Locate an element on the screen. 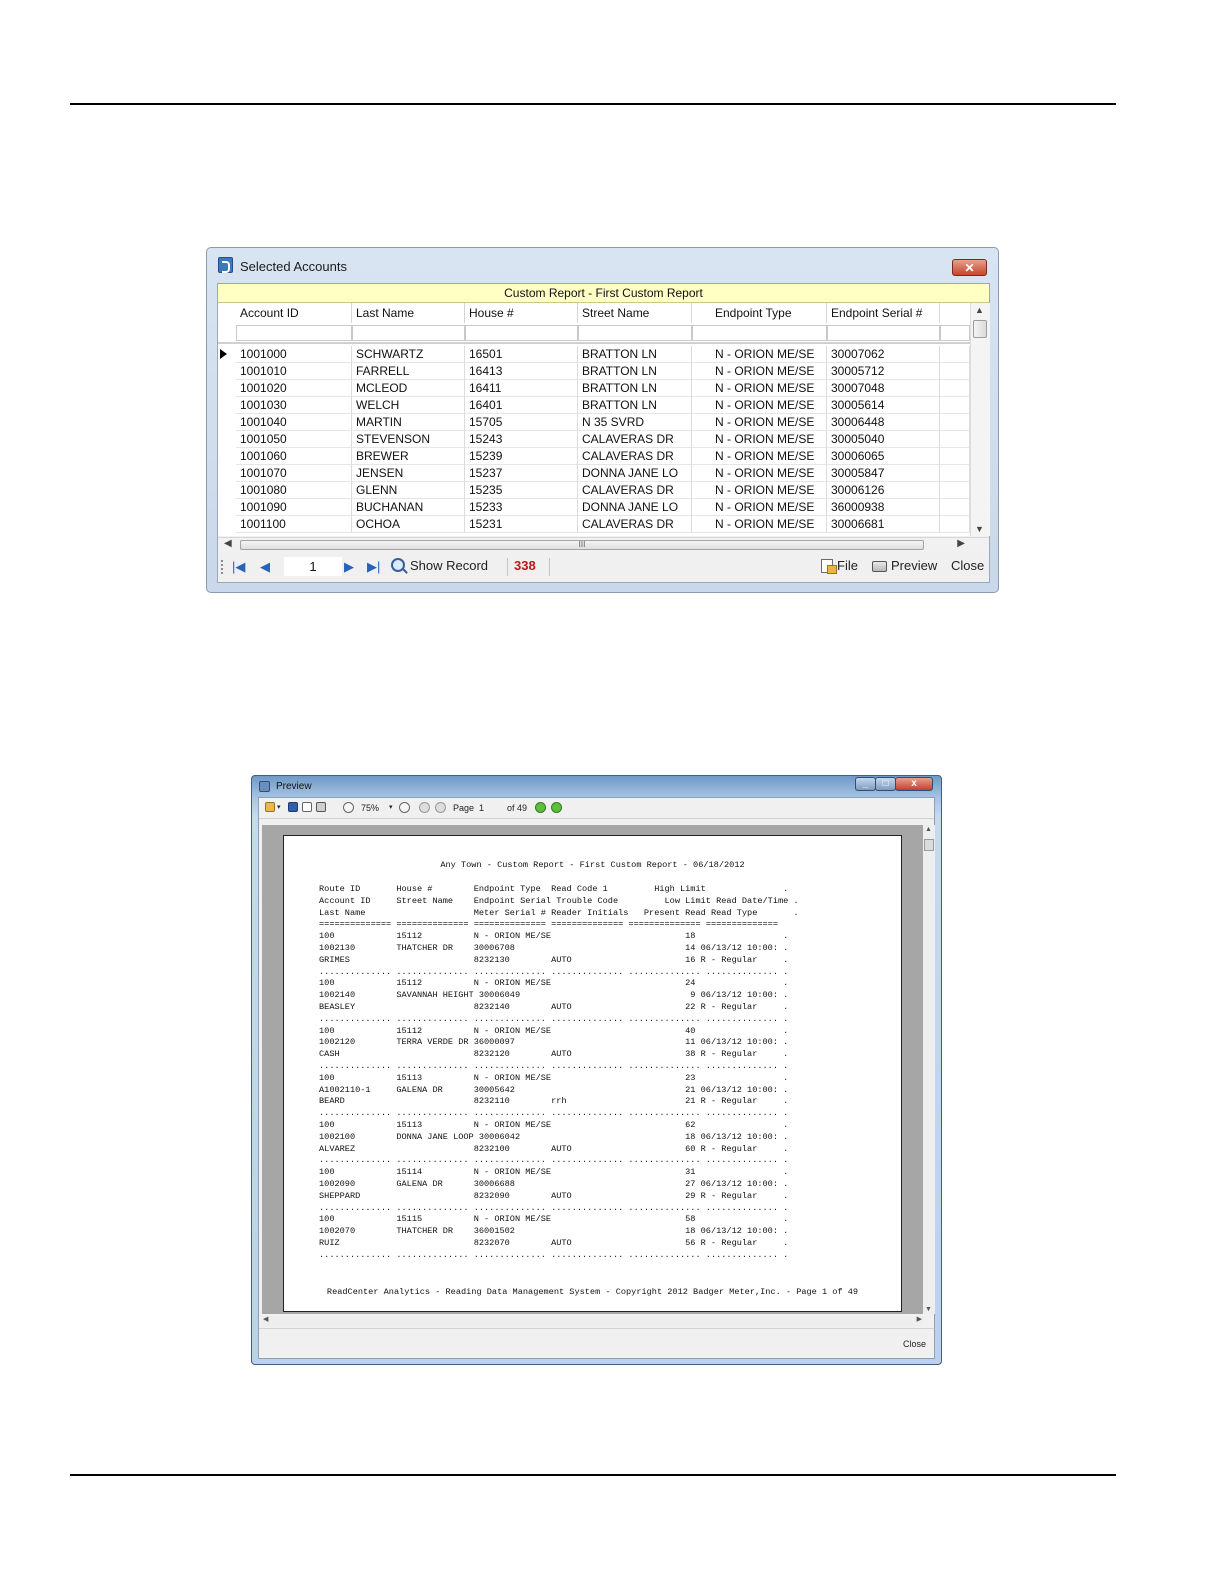  filter-last-name is located at coordinates (408, 333).